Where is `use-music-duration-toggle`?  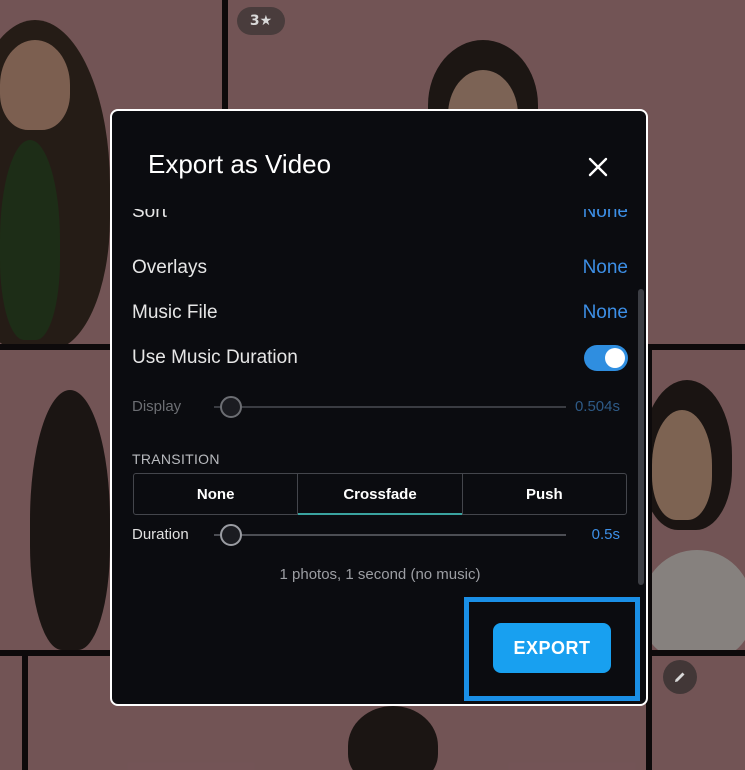
use-music-duration-toggle is located at coordinates (606, 358).